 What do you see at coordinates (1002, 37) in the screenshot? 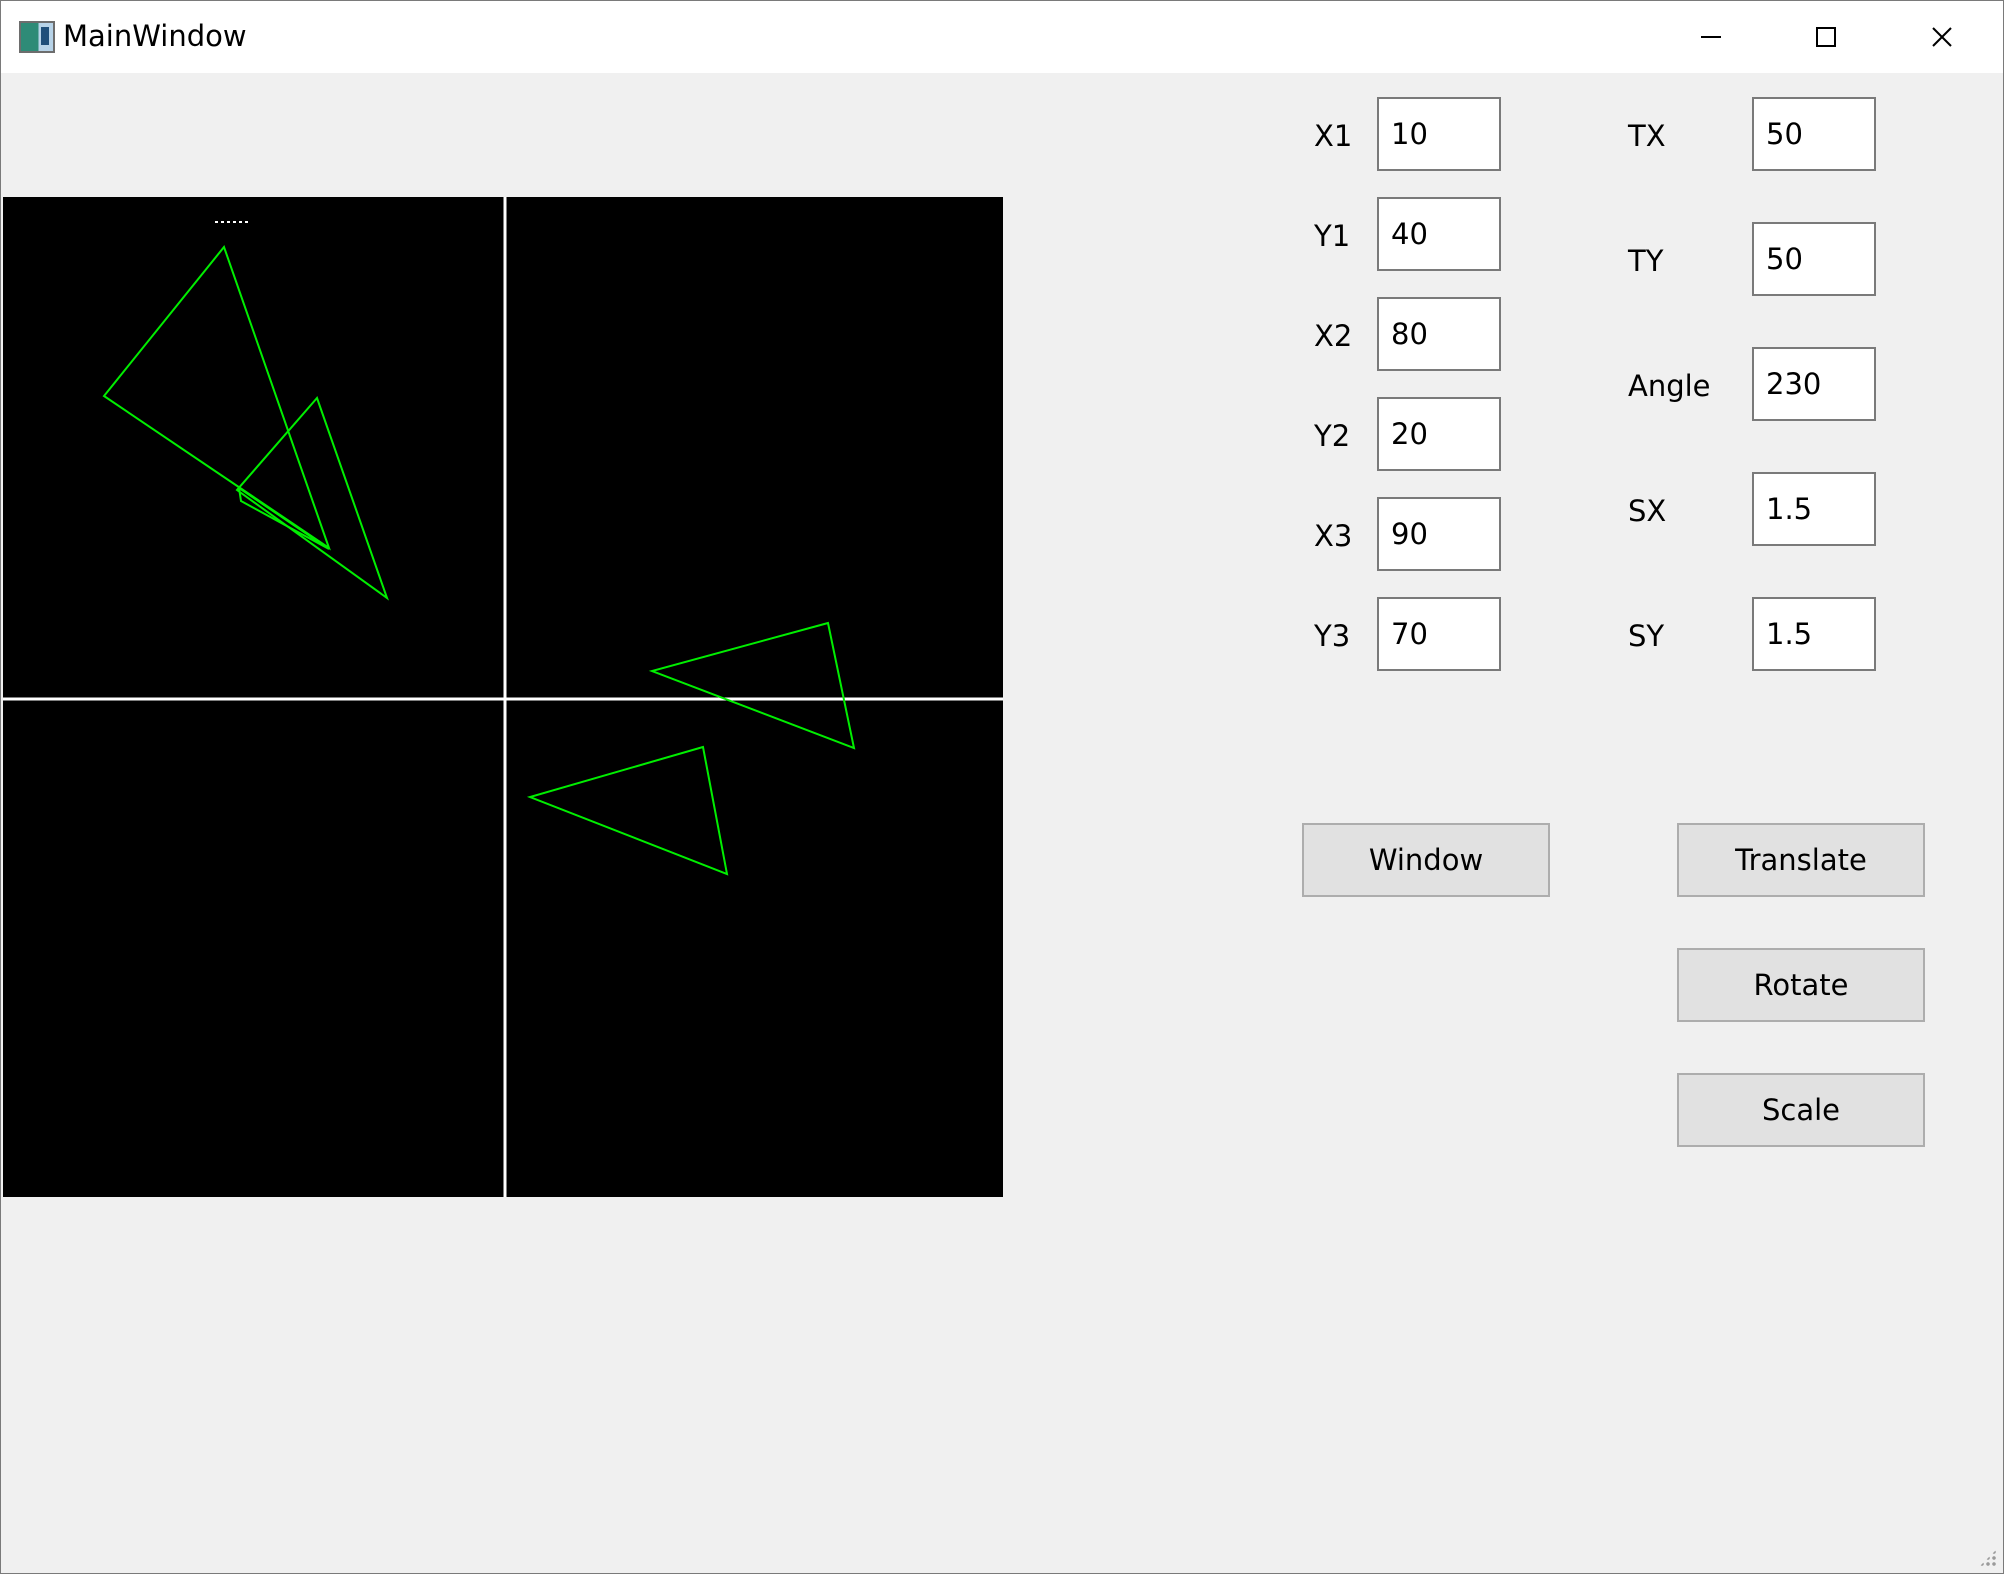
I see `title-bar: MainWindow` at bounding box center [1002, 37].